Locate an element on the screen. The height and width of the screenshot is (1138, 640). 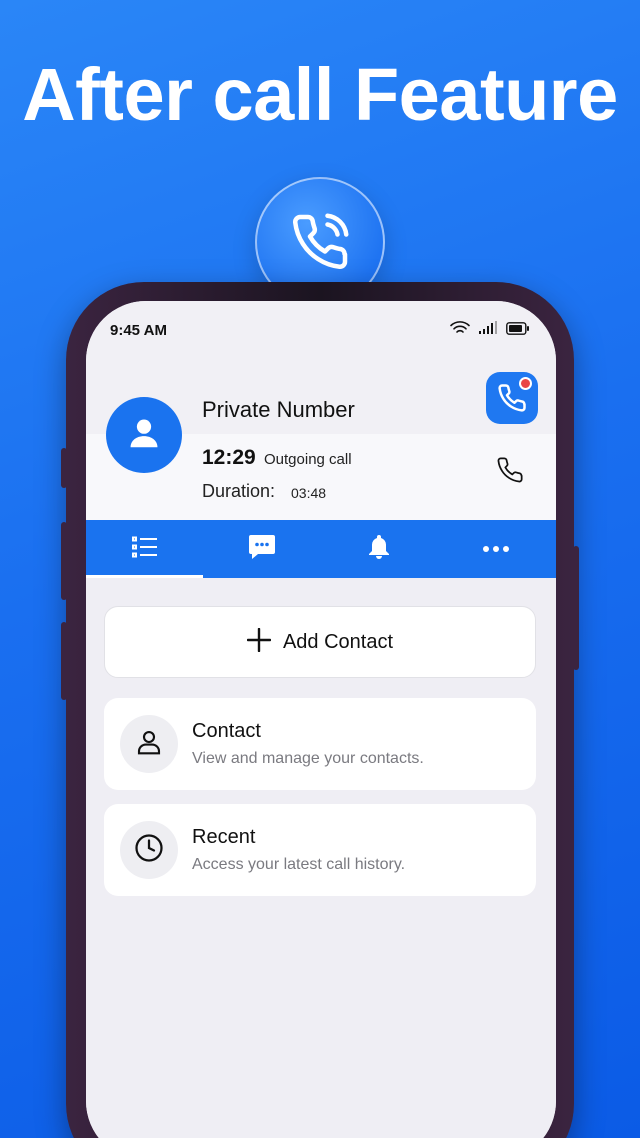
contact-subtitle: View and manage your contacts. is located at coordinates (308, 758).